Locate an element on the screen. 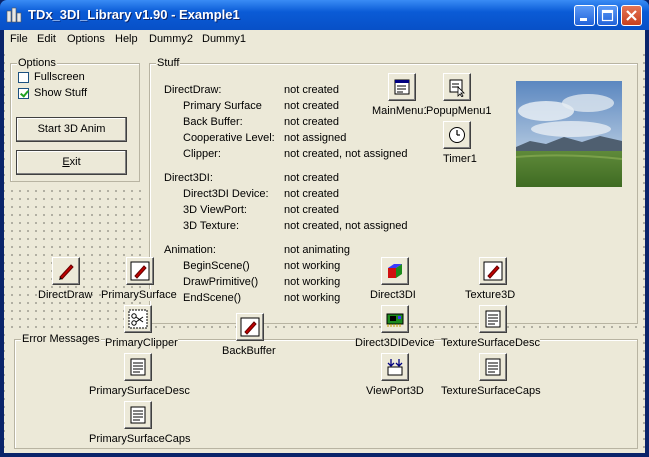  close-icon is located at coordinates (631, 15).